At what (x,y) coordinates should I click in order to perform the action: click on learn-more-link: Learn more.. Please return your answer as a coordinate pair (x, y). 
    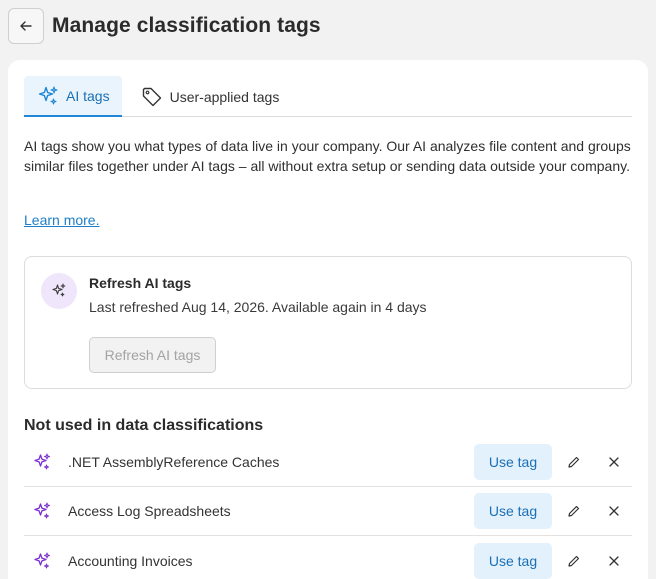
    Looking at the image, I should click on (61, 220).